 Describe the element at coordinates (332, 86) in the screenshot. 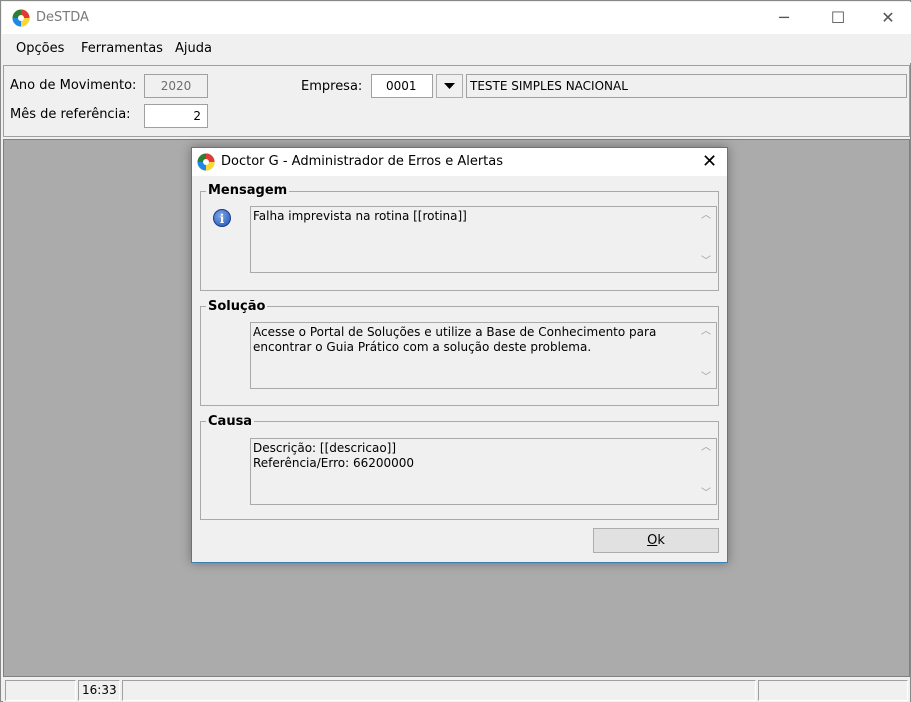

I see `empresa-label: Empresa:` at that location.